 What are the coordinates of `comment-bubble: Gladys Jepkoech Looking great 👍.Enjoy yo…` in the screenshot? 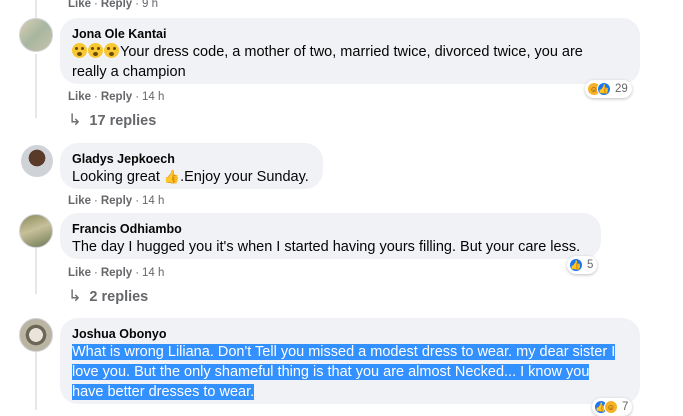 It's located at (191, 166).